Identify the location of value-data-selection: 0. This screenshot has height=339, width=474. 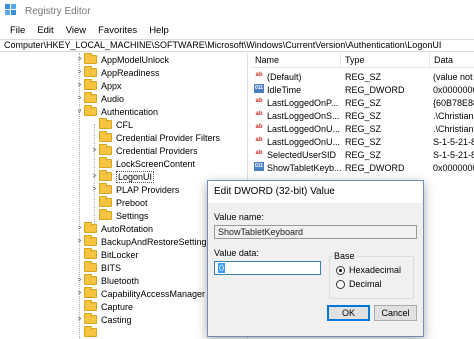
(222, 268).